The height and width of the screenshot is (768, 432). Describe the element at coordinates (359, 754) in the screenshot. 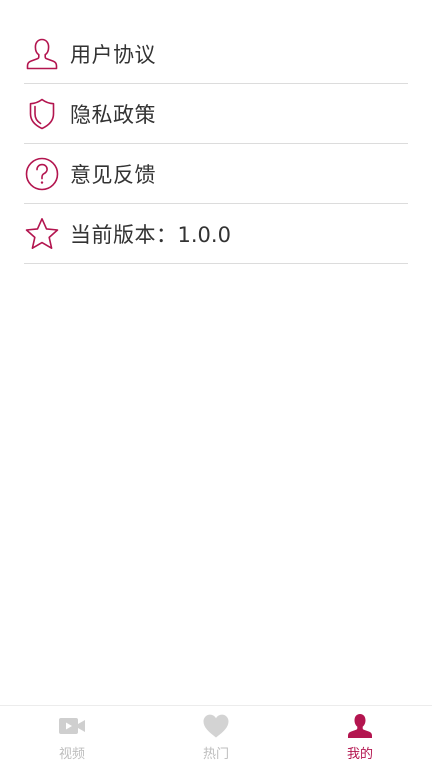

I see `tab-label: 我的` at that location.